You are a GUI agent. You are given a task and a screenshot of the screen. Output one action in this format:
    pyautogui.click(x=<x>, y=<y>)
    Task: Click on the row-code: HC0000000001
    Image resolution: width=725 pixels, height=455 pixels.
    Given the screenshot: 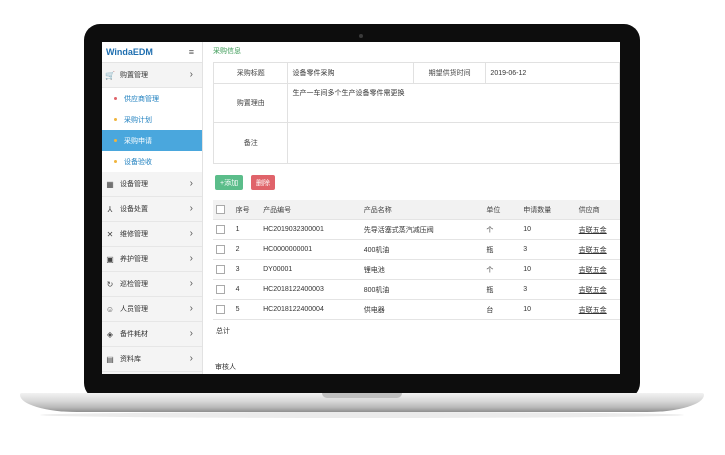 What is the action you would take?
    pyautogui.click(x=310, y=249)
    